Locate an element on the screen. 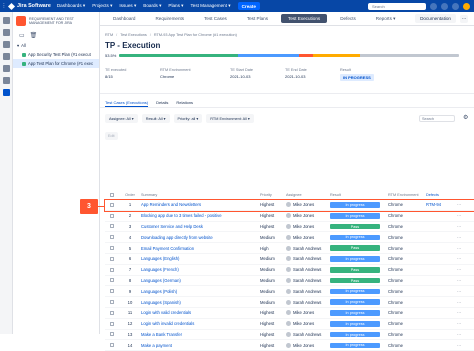 The image size is (474, 351). documentation-button: Documentation is located at coordinates (435, 18).